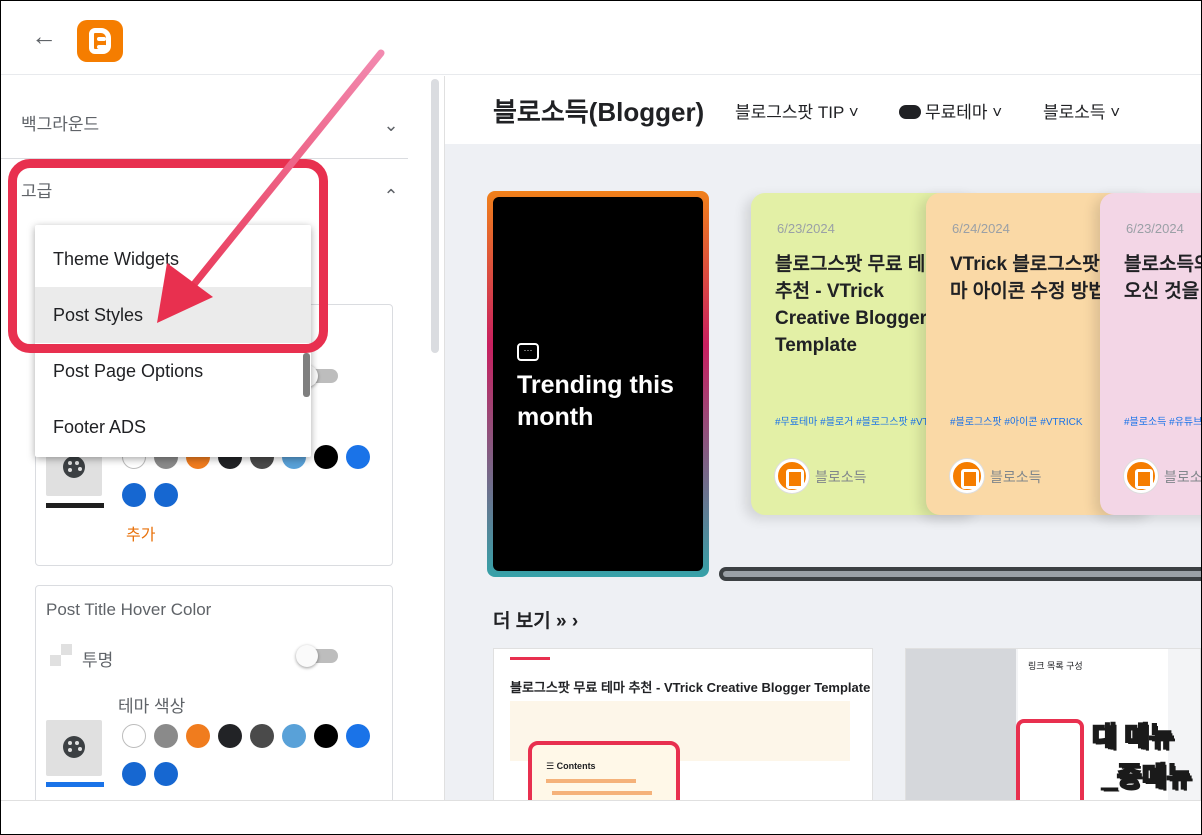 The height and width of the screenshot is (835, 1202). I want to click on section-background-label: 백그라운드, so click(60, 124).